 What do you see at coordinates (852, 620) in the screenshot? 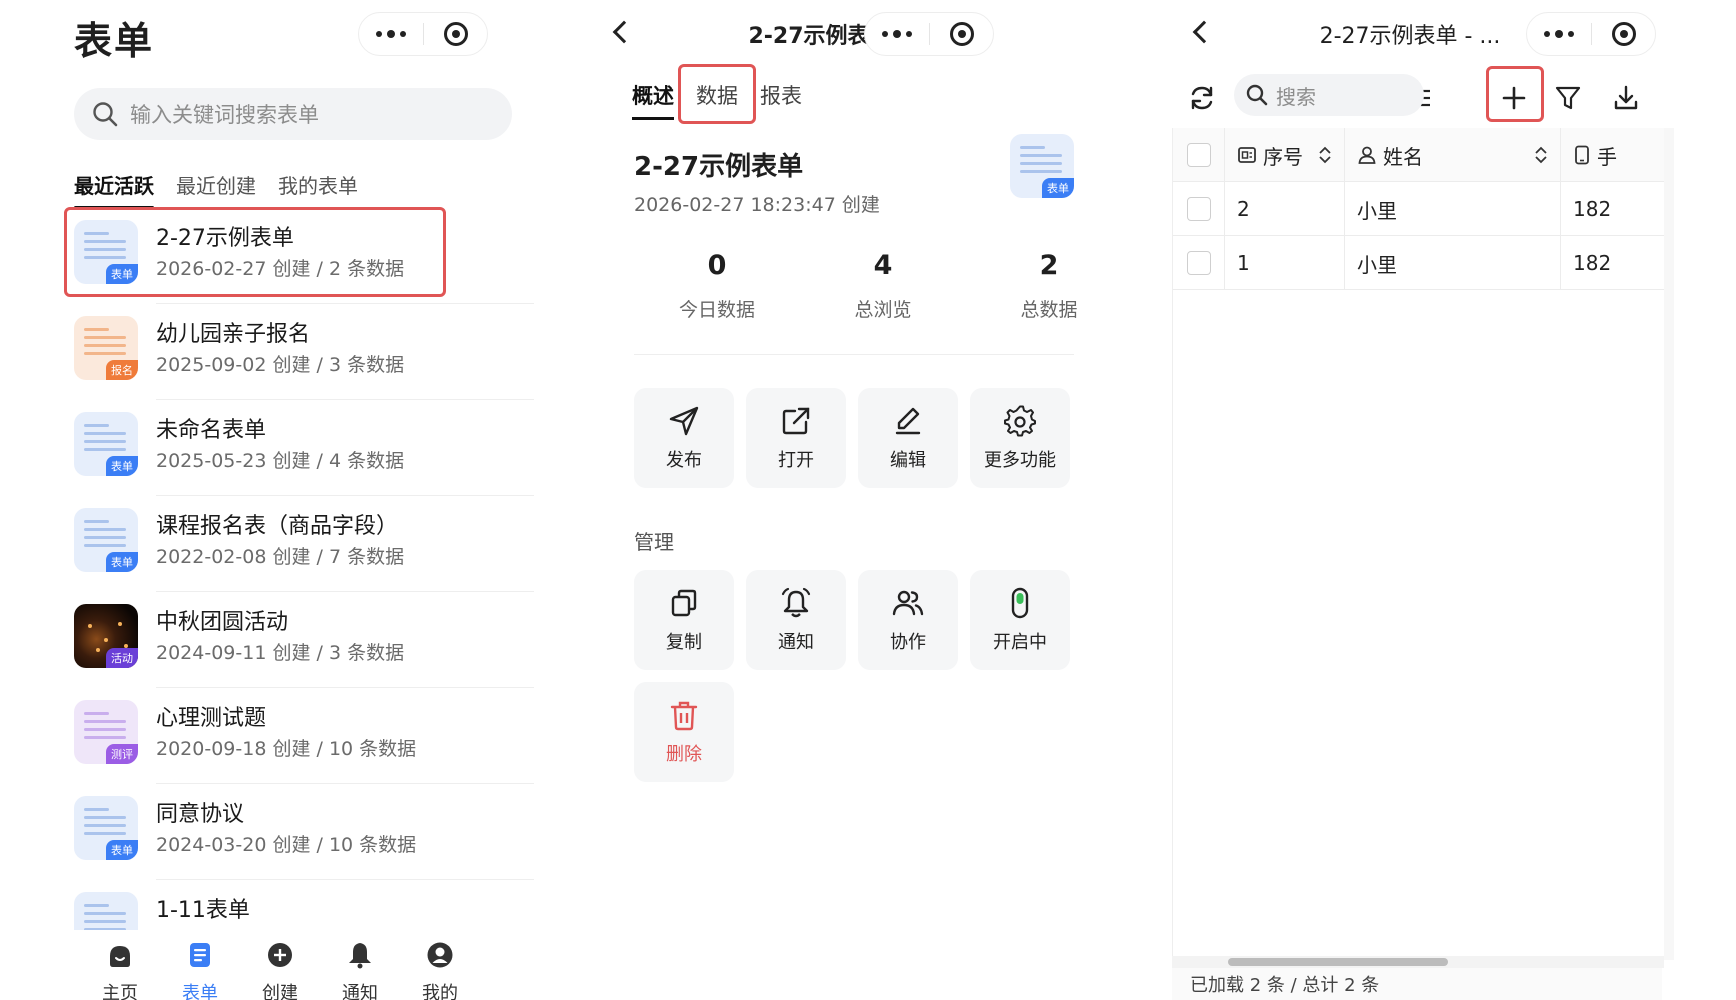
I see `manage-grid: 复制 通知 协作 开启中` at bounding box center [852, 620].